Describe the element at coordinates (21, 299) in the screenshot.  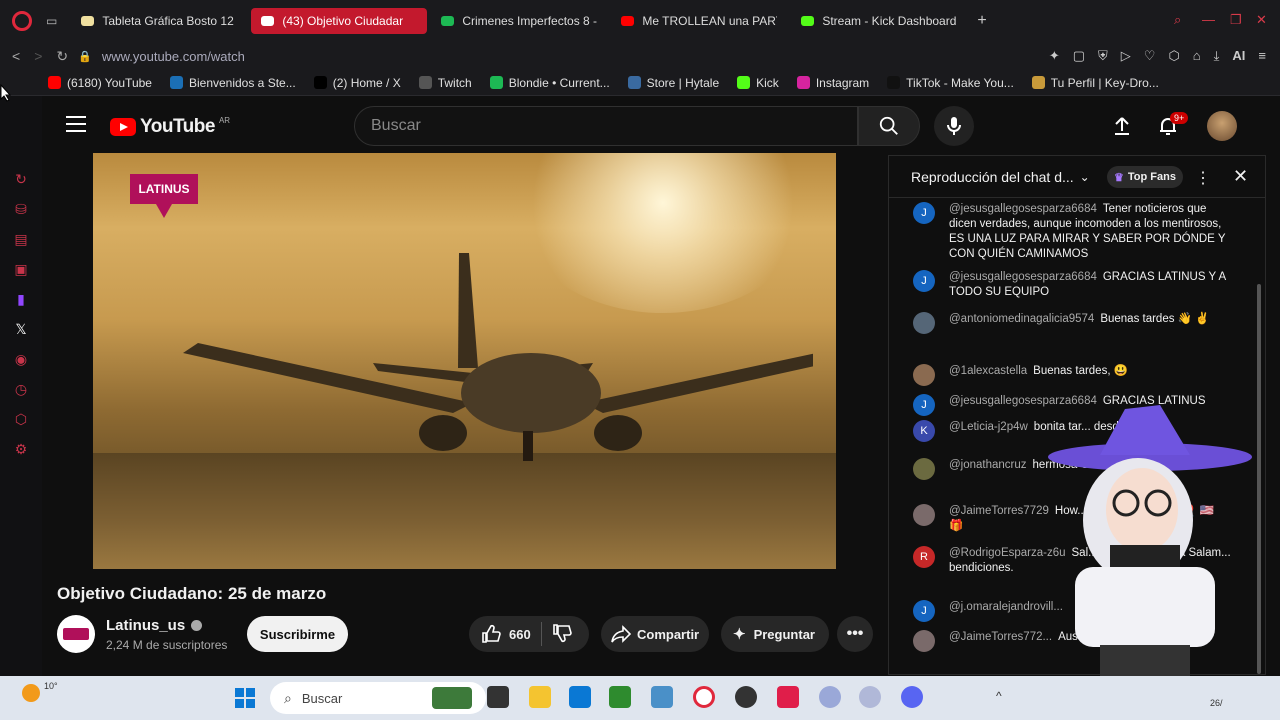
I see `twitch-icon: ▮` at that location.